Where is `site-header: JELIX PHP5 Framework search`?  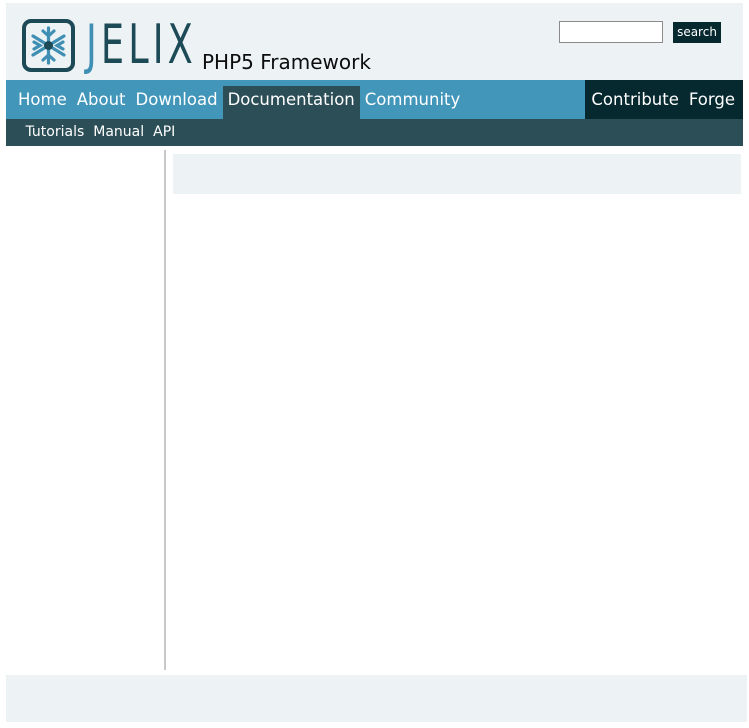 site-header: JELIX PHP5 Framework search is located at coordinates (374, 41).